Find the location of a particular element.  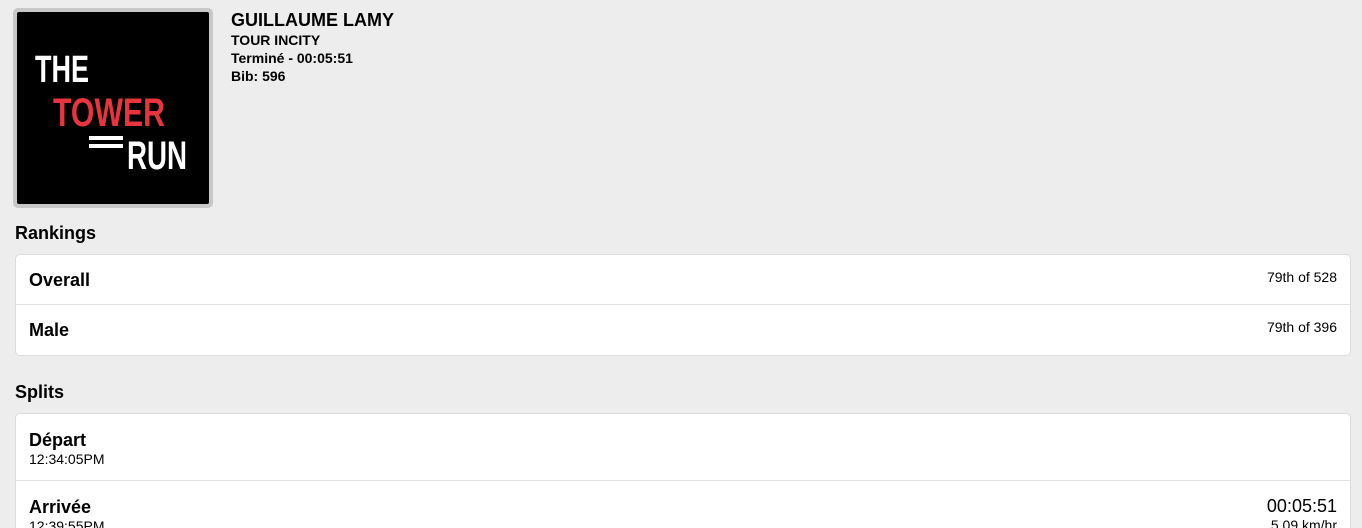

event-name: TOUR INCITY is located at coordinates (276, 40).